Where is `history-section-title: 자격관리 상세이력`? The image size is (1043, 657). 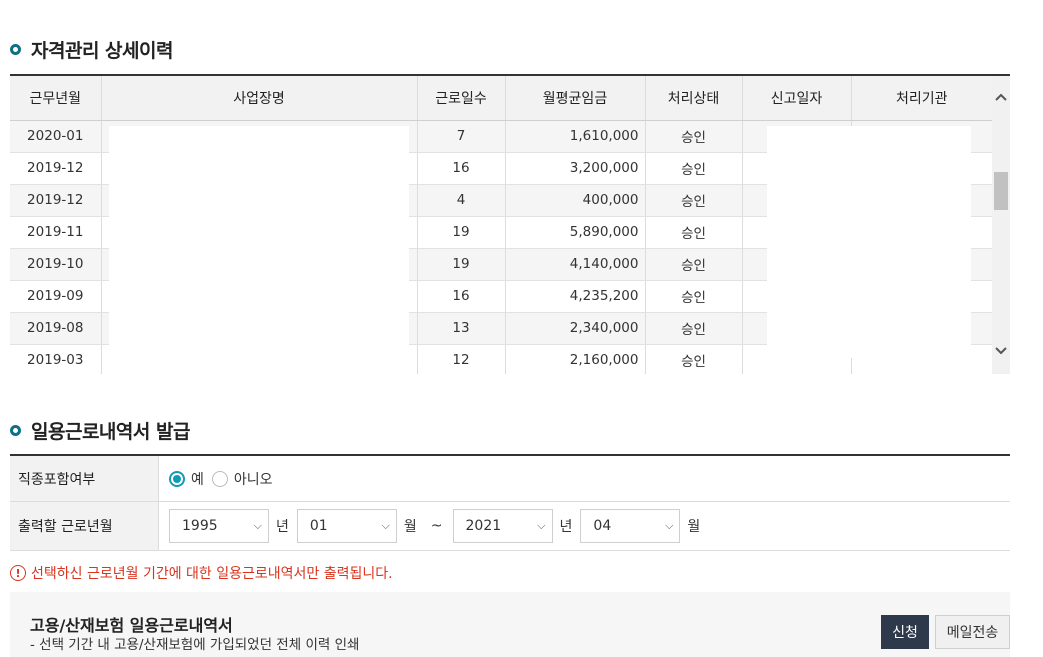
history-section-title: 자격관리 상세이력 is located at coordinates (91, 49).